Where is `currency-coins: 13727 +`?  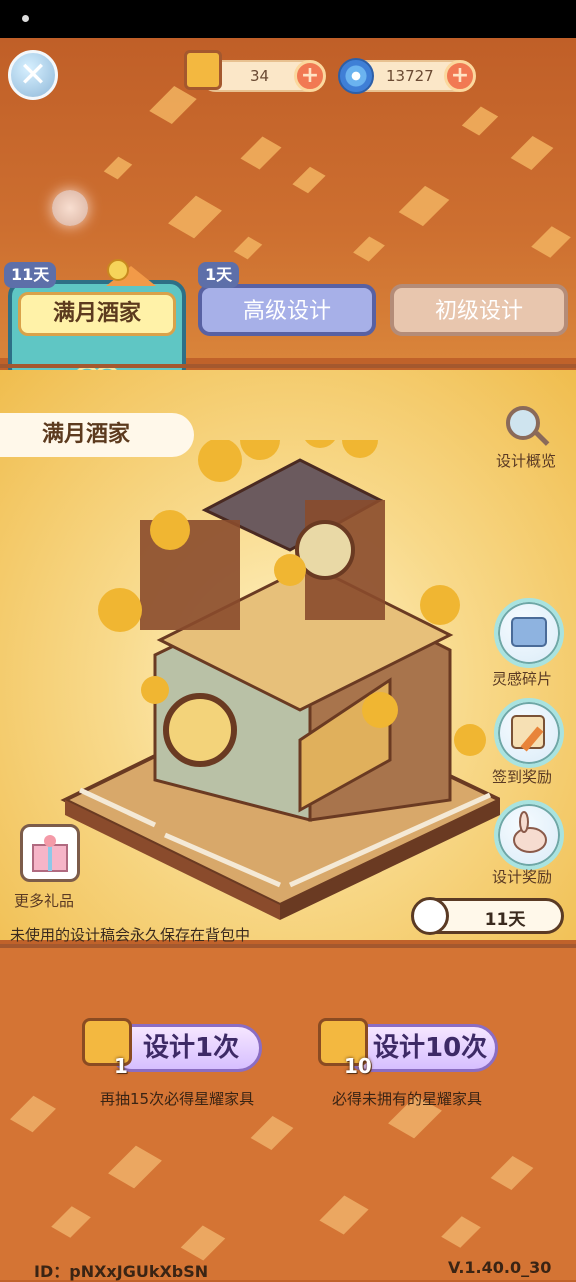 currency-coins: 13727 + is located at coordinates (407, 76).